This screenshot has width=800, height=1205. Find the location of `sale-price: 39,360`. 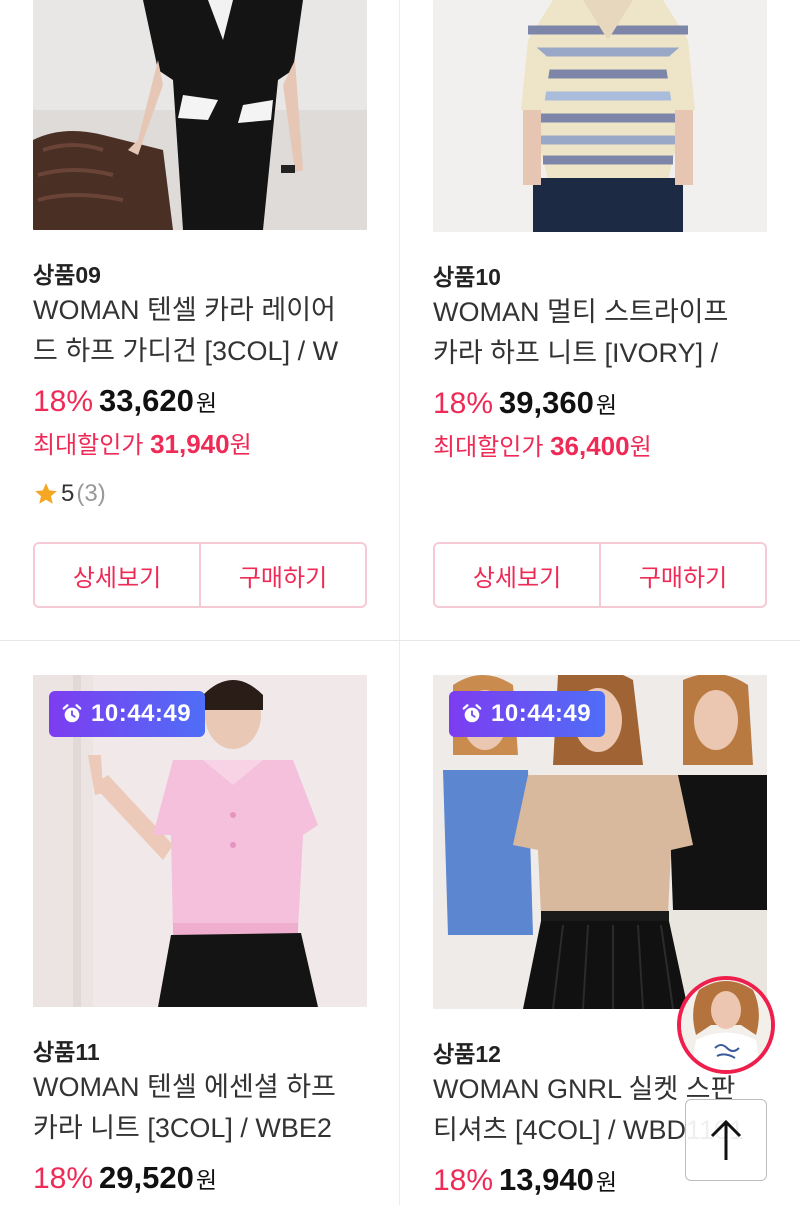

sale-price: 39,360 is located at coordinates (546, 402).